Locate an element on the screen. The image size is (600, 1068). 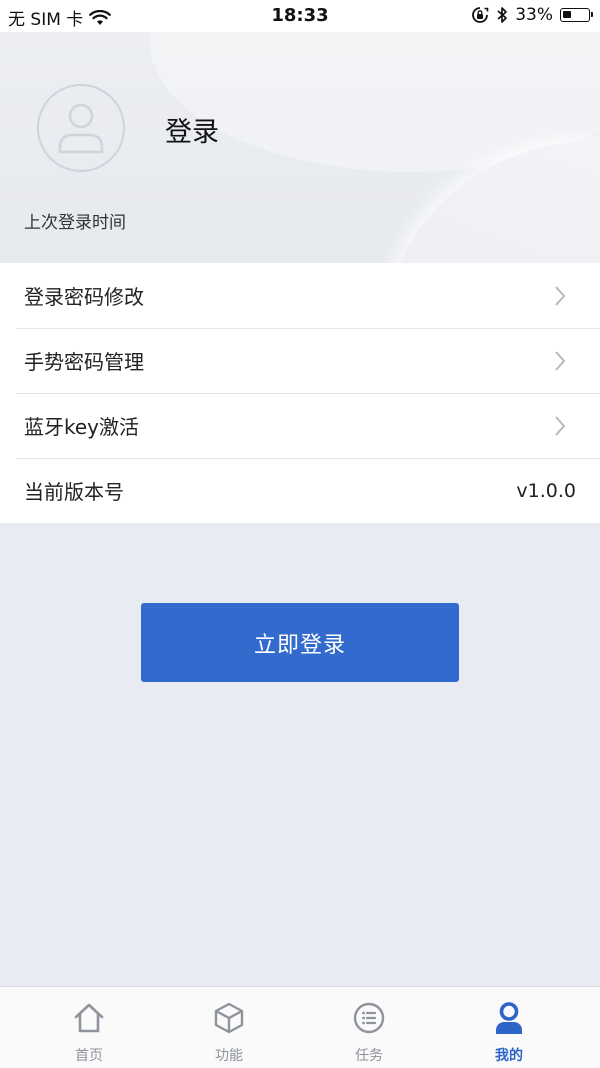
tab-functions: 功能 is located at coordinates (229, 1027).